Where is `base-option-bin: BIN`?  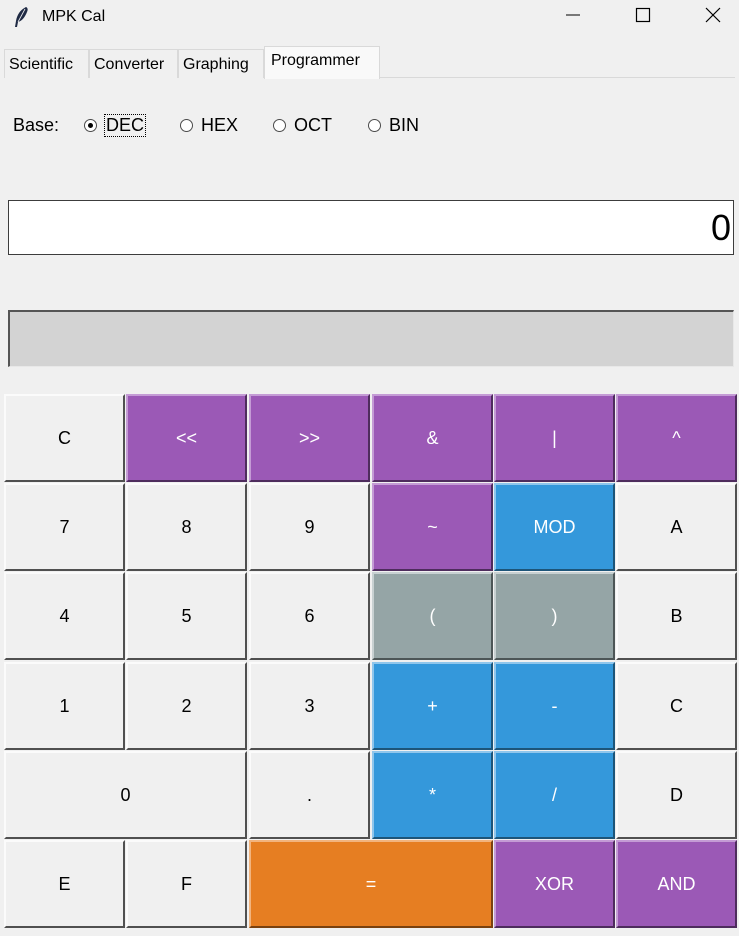 base-option-bin: BIN is located at coordinates (393, 125).